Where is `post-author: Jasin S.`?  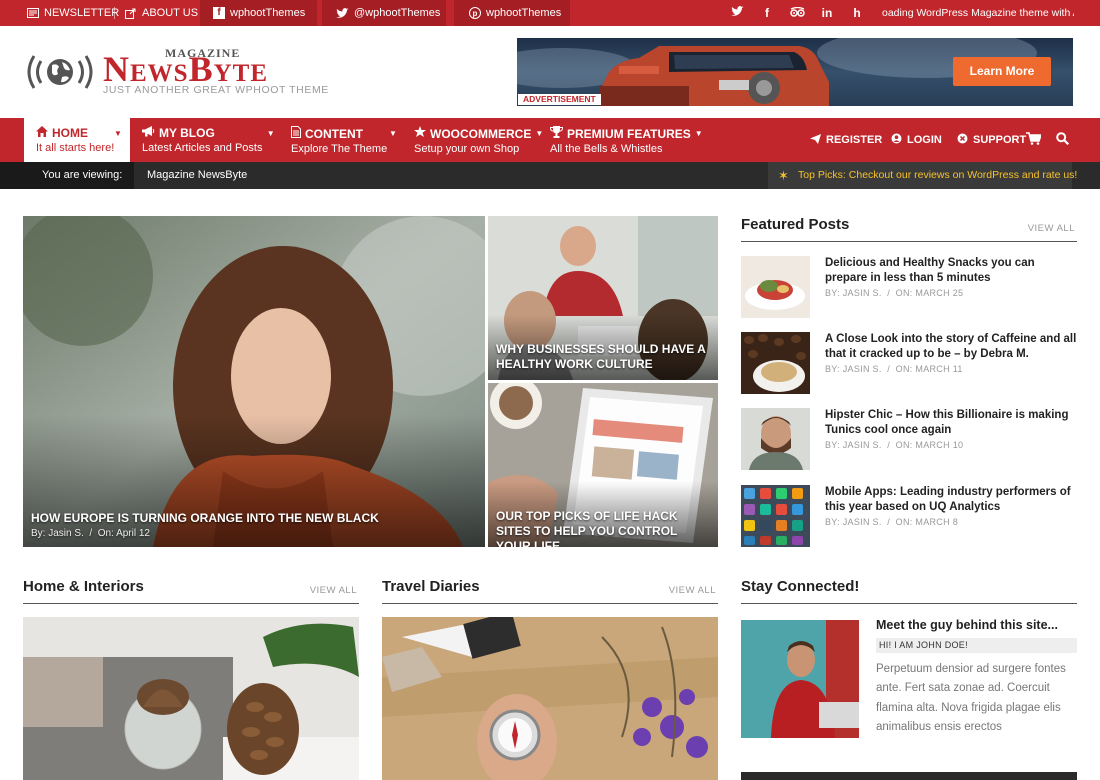
post-author: Jasin S. is located at coordinates (66, 533).